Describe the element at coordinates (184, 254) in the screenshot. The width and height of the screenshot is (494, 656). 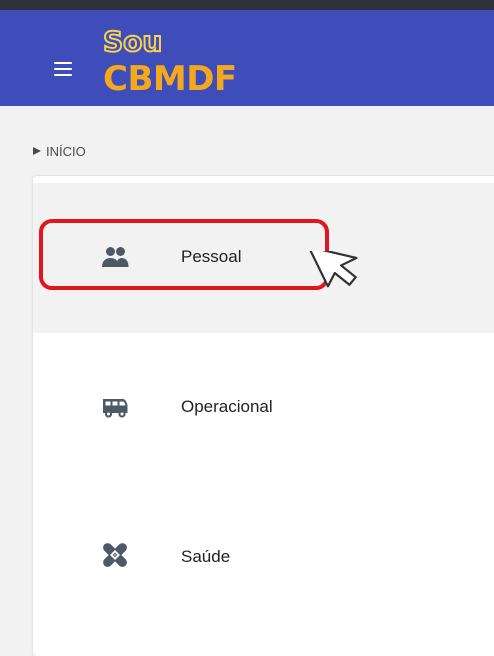
I see `highlight-box` at that location.